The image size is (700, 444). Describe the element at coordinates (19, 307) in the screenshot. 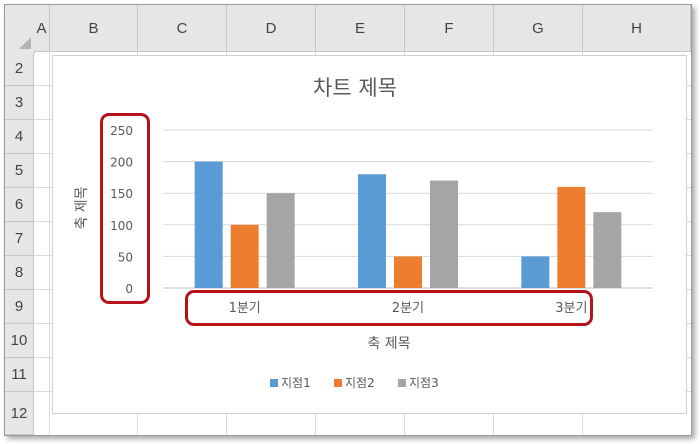

I see `row-header-9: 9` at that location.